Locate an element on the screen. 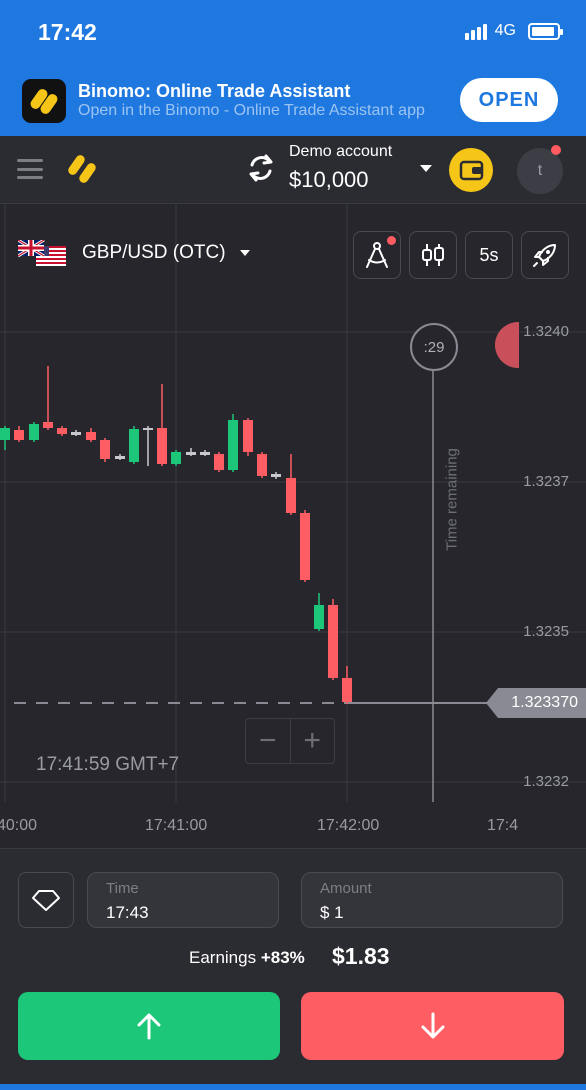 This screenshot has height=1090, width=586. open-app-button: OPEN is located at coordinates (509, 100).